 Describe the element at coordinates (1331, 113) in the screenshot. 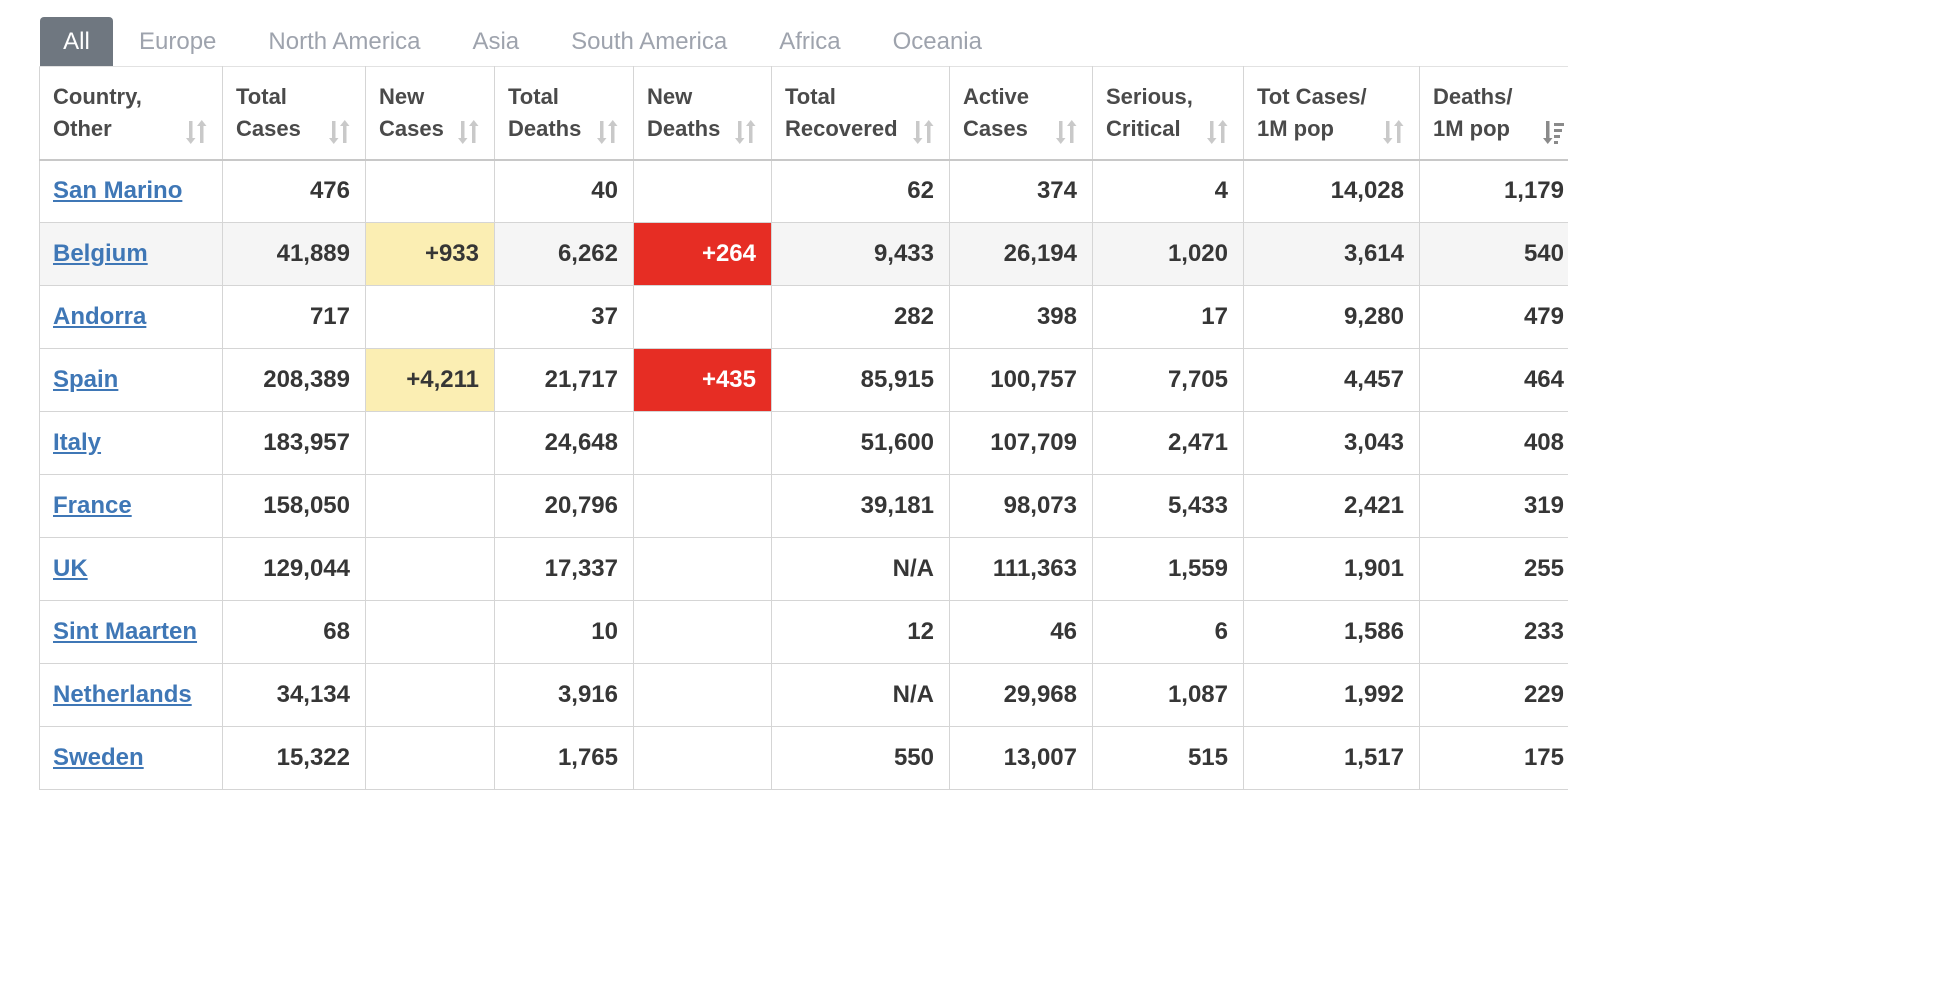

I see `column-header-tot-cases-per-1m: Tot Cases/1M pop` at that location.